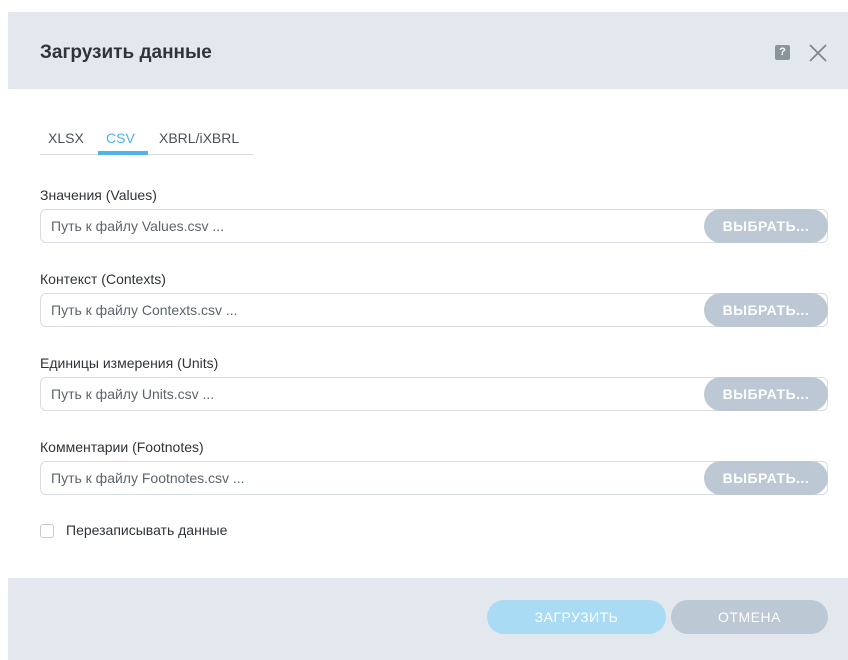  What do you see at coordinates (66, 142) in the screenshot?
I see `tab-xlsx: XLSX` at bounding box center [66, 142].